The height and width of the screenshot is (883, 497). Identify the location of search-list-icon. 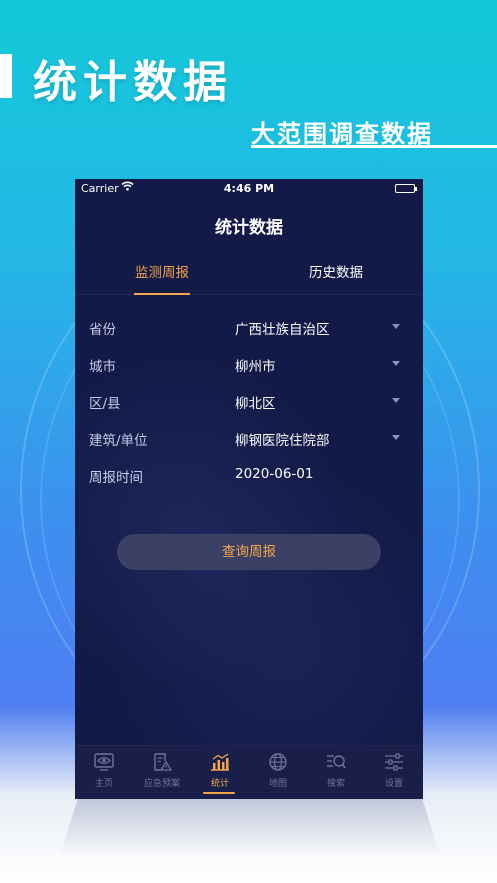
(336, 762).